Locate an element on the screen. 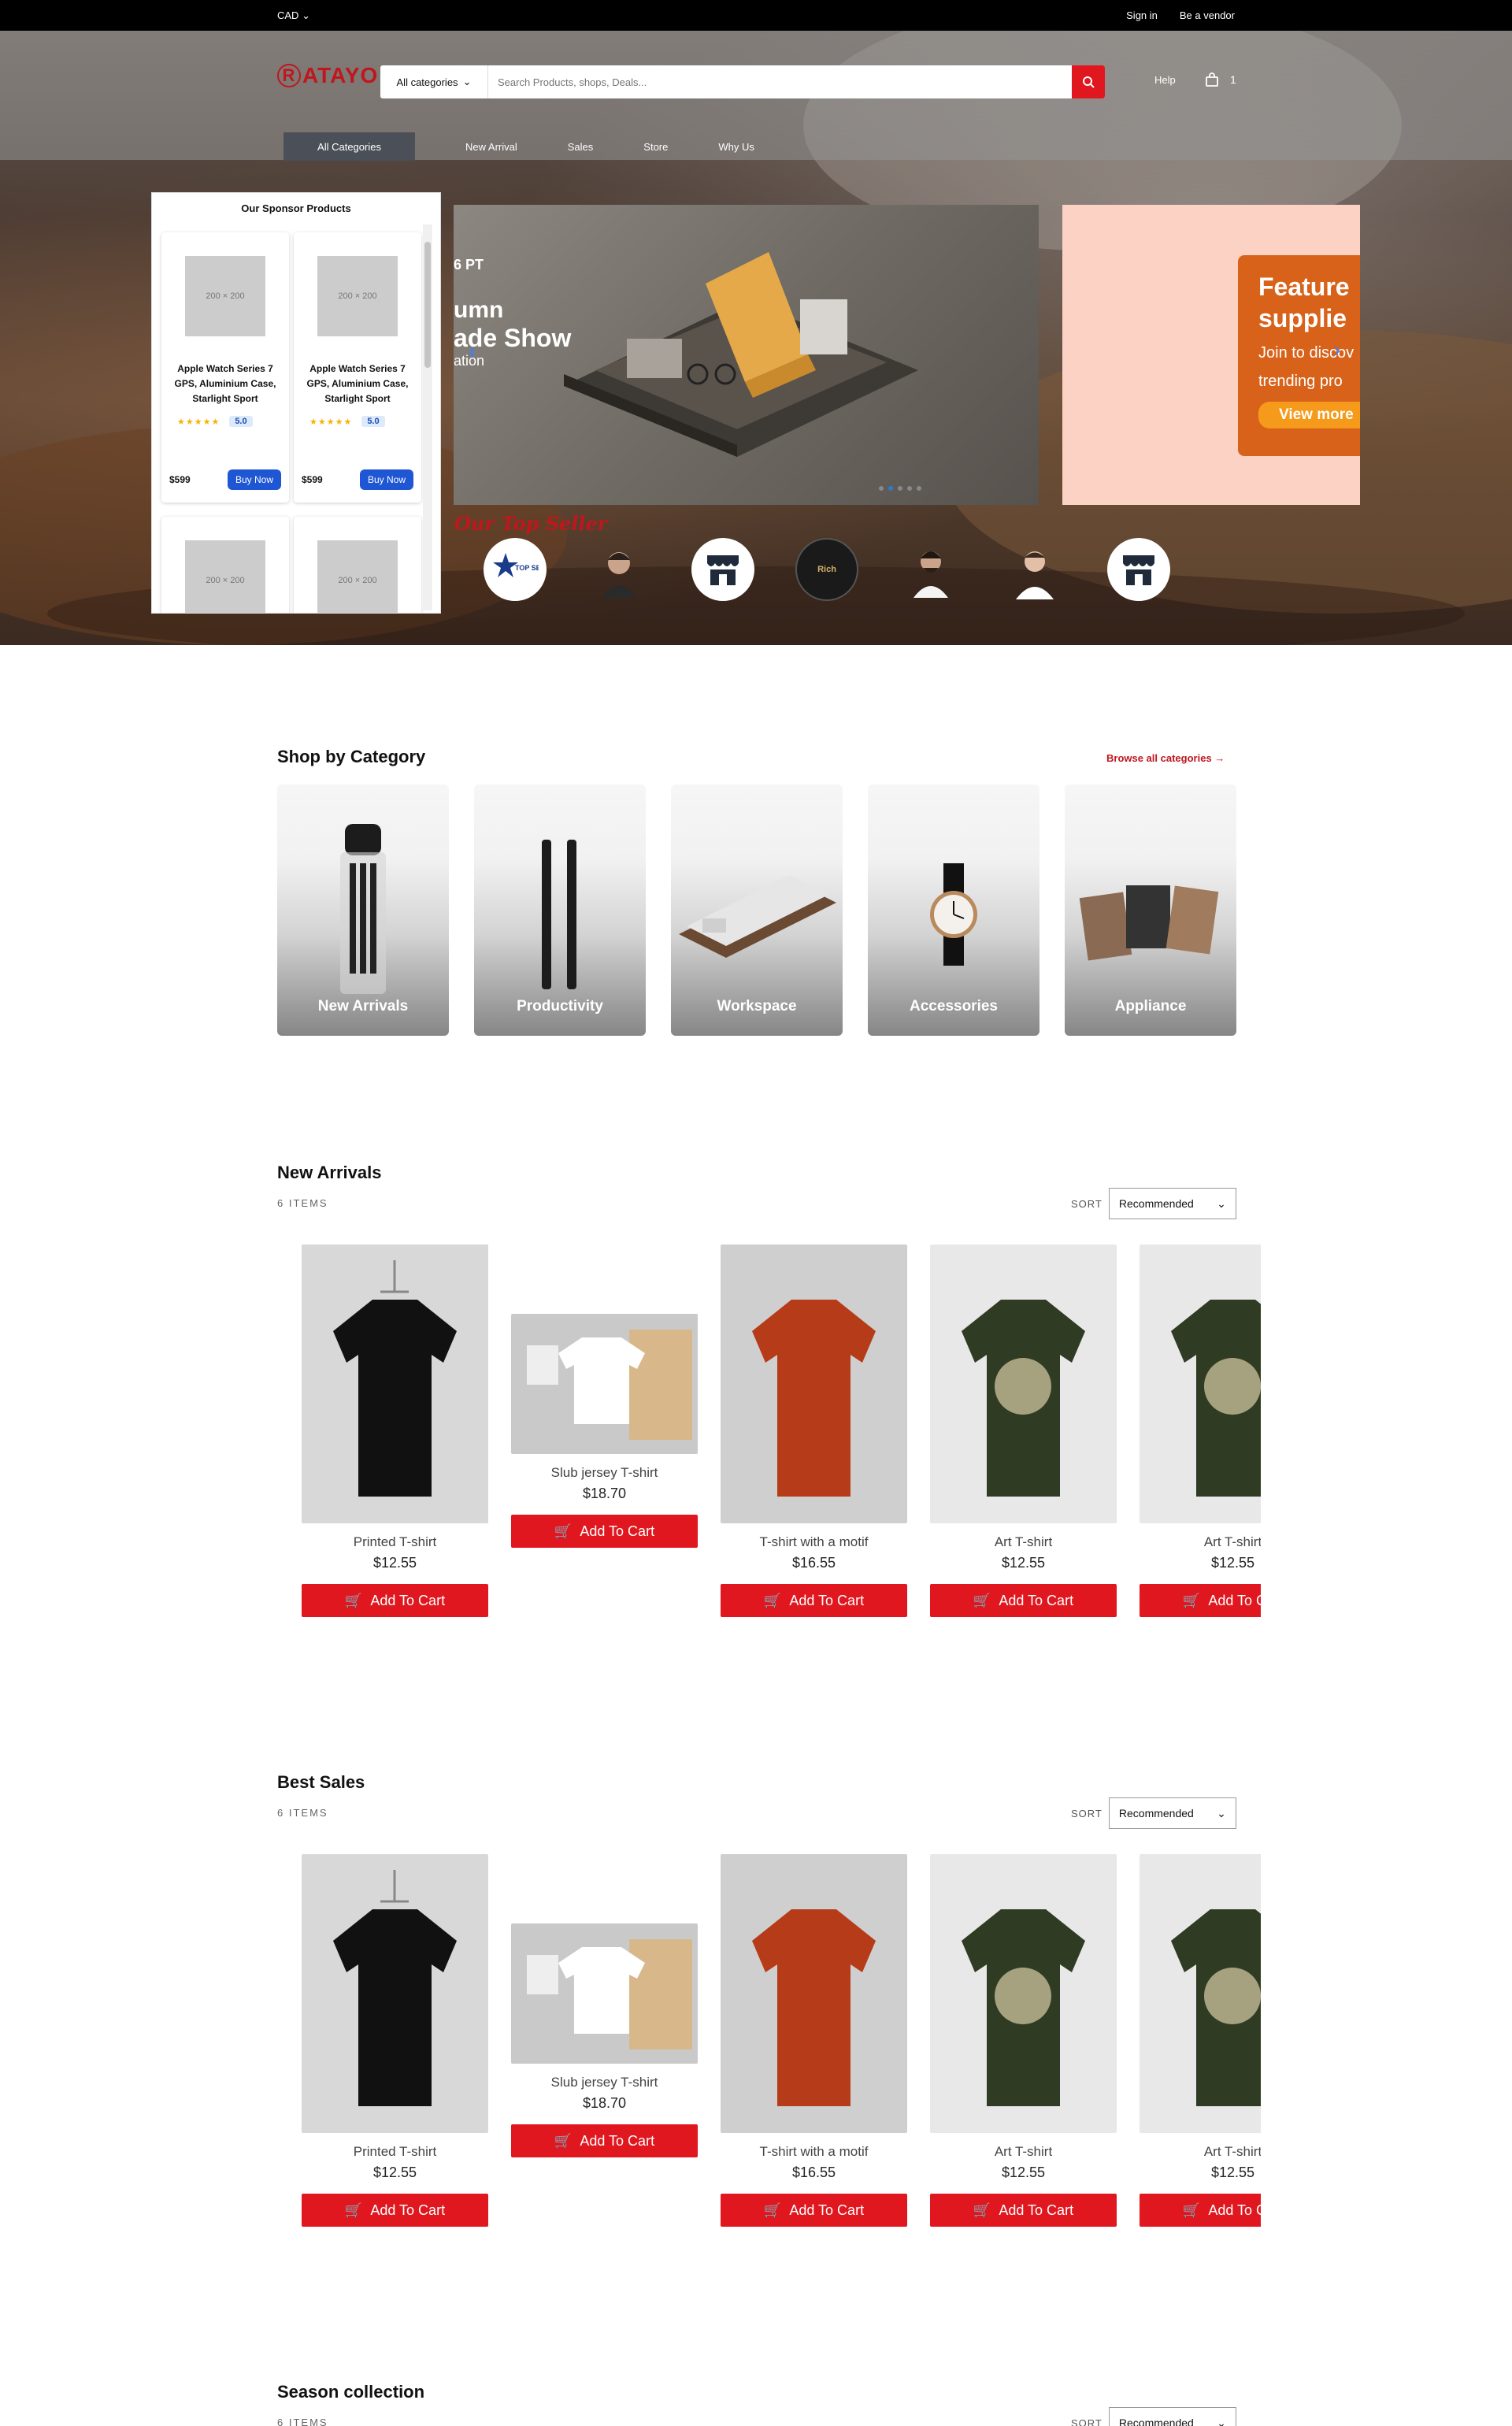 The width and height of the screenshot is (1512, 2426). sort-value: Recommended is located at coordinates (1156, 2421).